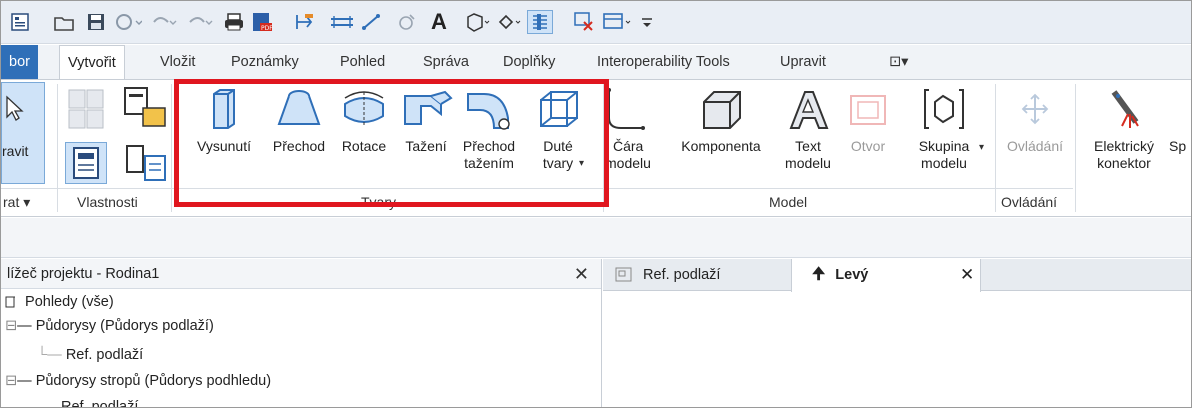 The image size is (1192, 408). I want to click on second-connector-button: Sp, so click(1180, 117).